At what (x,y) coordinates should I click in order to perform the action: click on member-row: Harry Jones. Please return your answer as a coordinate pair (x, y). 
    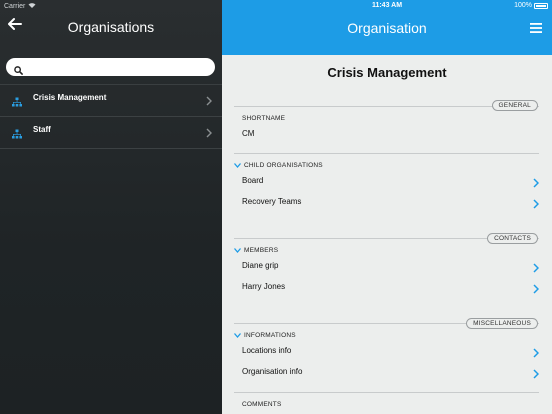
    Looking at the image, I should click on (387, 287).